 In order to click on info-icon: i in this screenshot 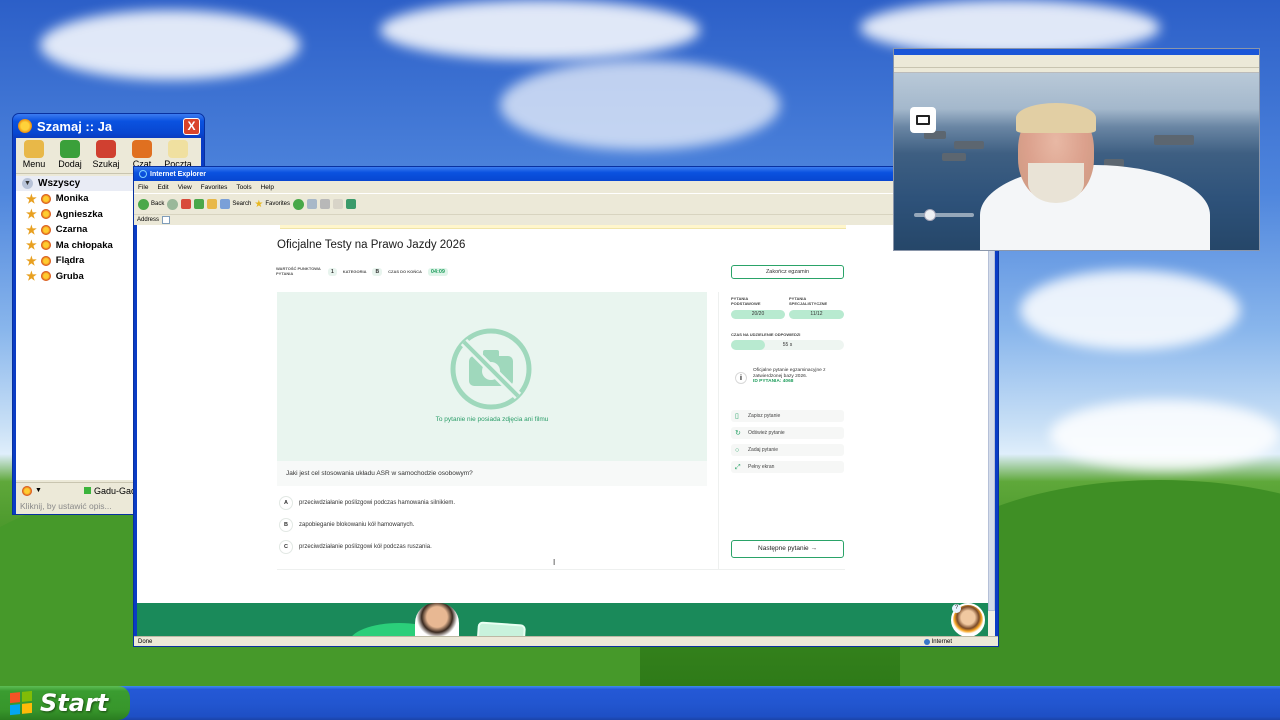, I will do `click(741, 378)`.